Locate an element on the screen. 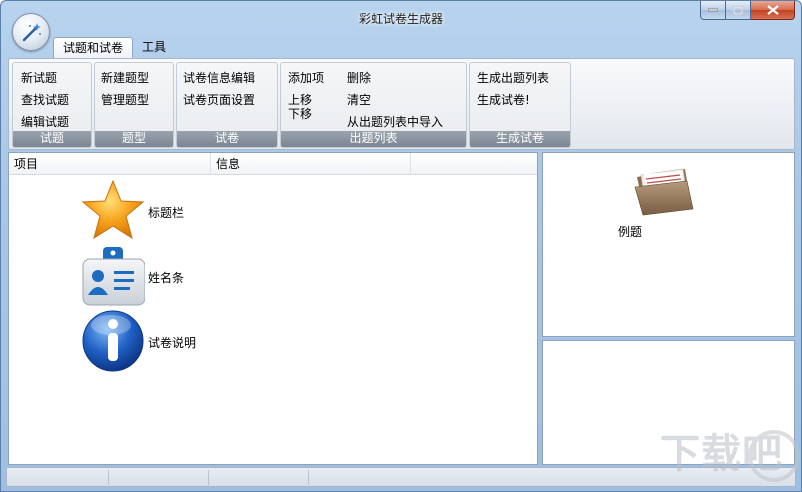 The image size is (802, 492). new-question-type-button: 新建题型 is located at coordinates (125, 78).